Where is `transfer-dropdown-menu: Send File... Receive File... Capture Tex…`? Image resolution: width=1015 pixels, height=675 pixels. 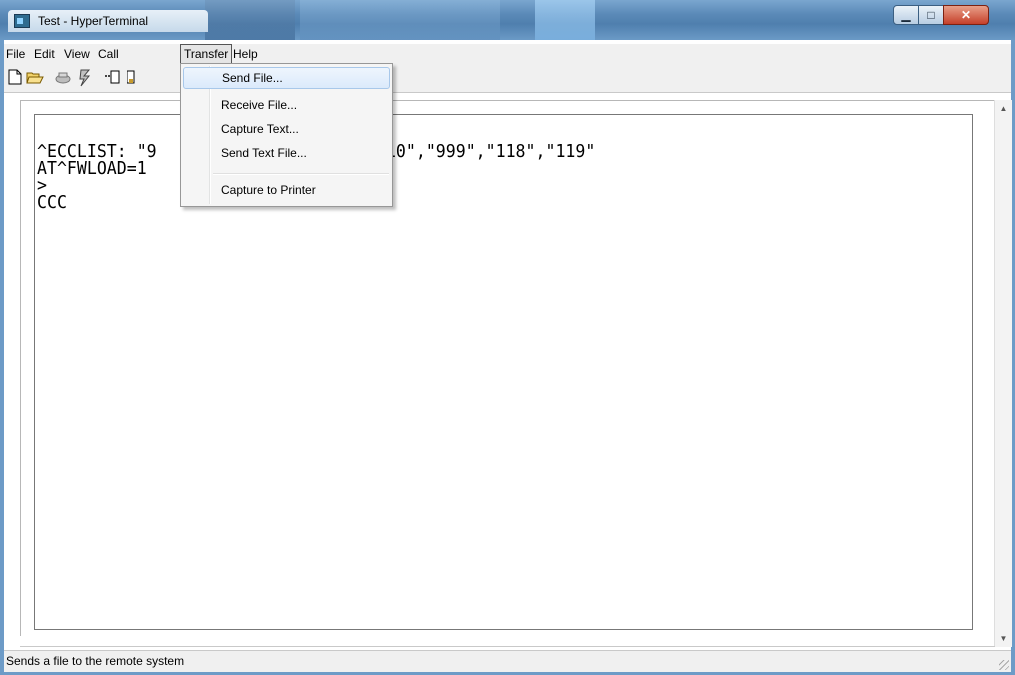 transfer-dropdown-menu: Send File... Receive File... Capture Tex… is located at coordinates (286, 135).